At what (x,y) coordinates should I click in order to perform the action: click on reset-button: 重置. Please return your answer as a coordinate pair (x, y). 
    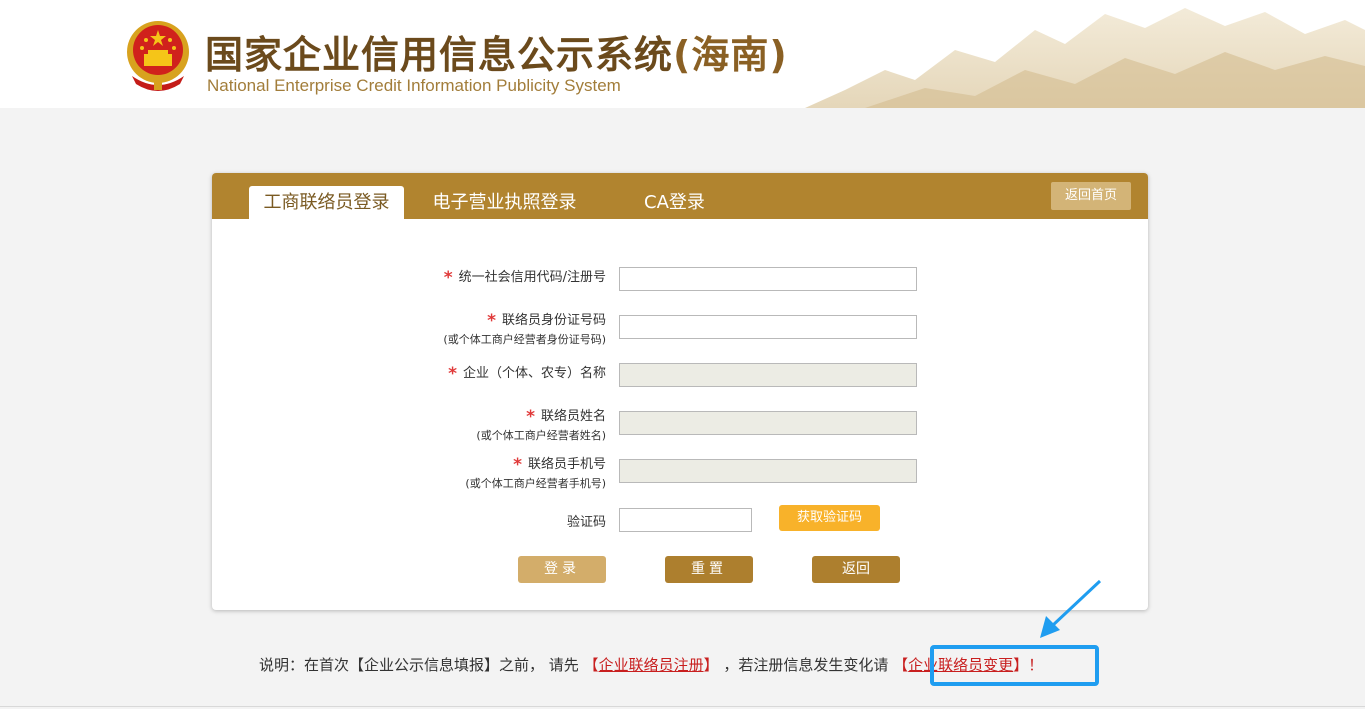
    Looking at the image, I should click on (709, 569).